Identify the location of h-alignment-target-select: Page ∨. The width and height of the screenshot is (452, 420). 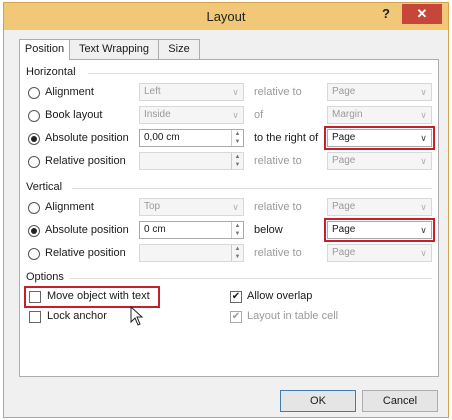
(379, 92).